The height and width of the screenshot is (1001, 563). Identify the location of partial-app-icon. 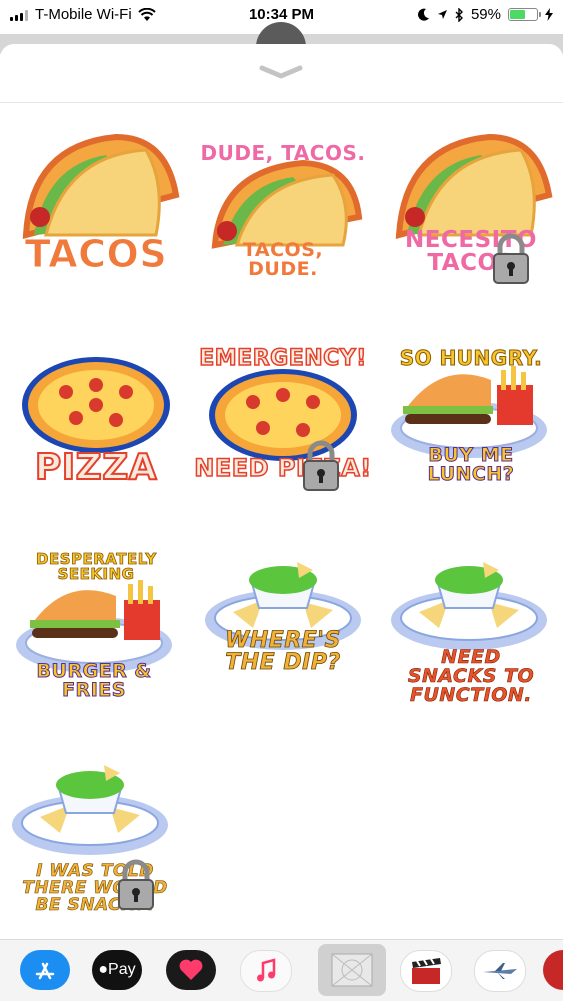
(553, 970).